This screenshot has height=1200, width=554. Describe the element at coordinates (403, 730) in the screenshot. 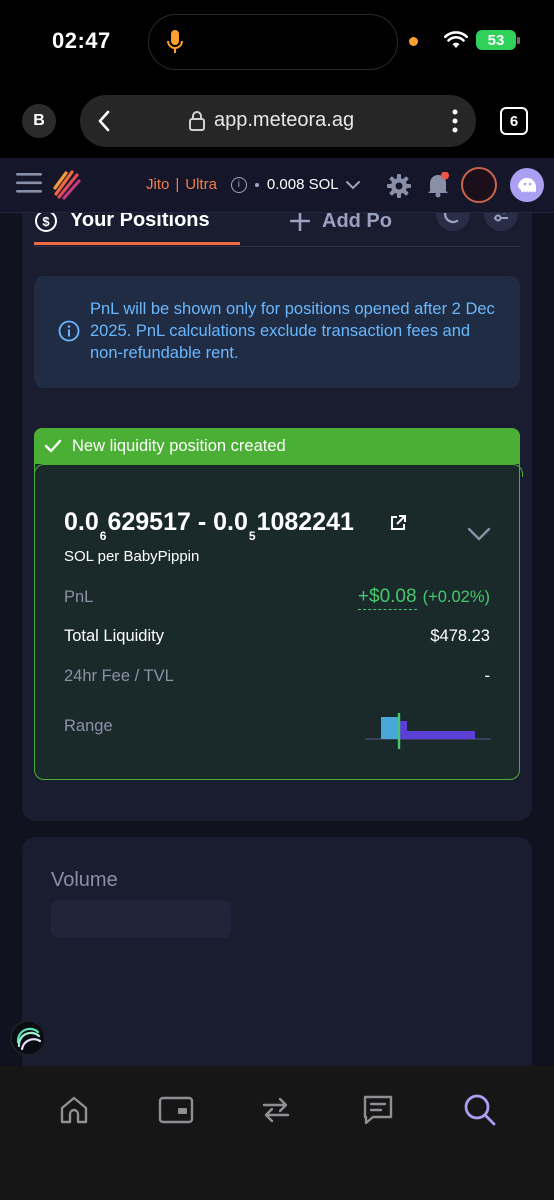

I see `range-bar-step` at that location.